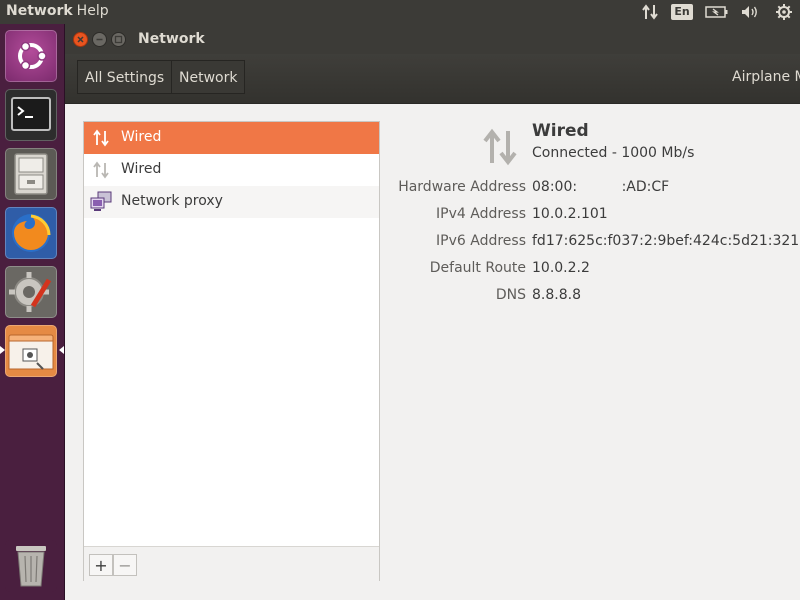  What do you see at coordinates (477, 268) in the screenshot?
I see `default-route-label: Default Route` at bounding box center [477, 268].